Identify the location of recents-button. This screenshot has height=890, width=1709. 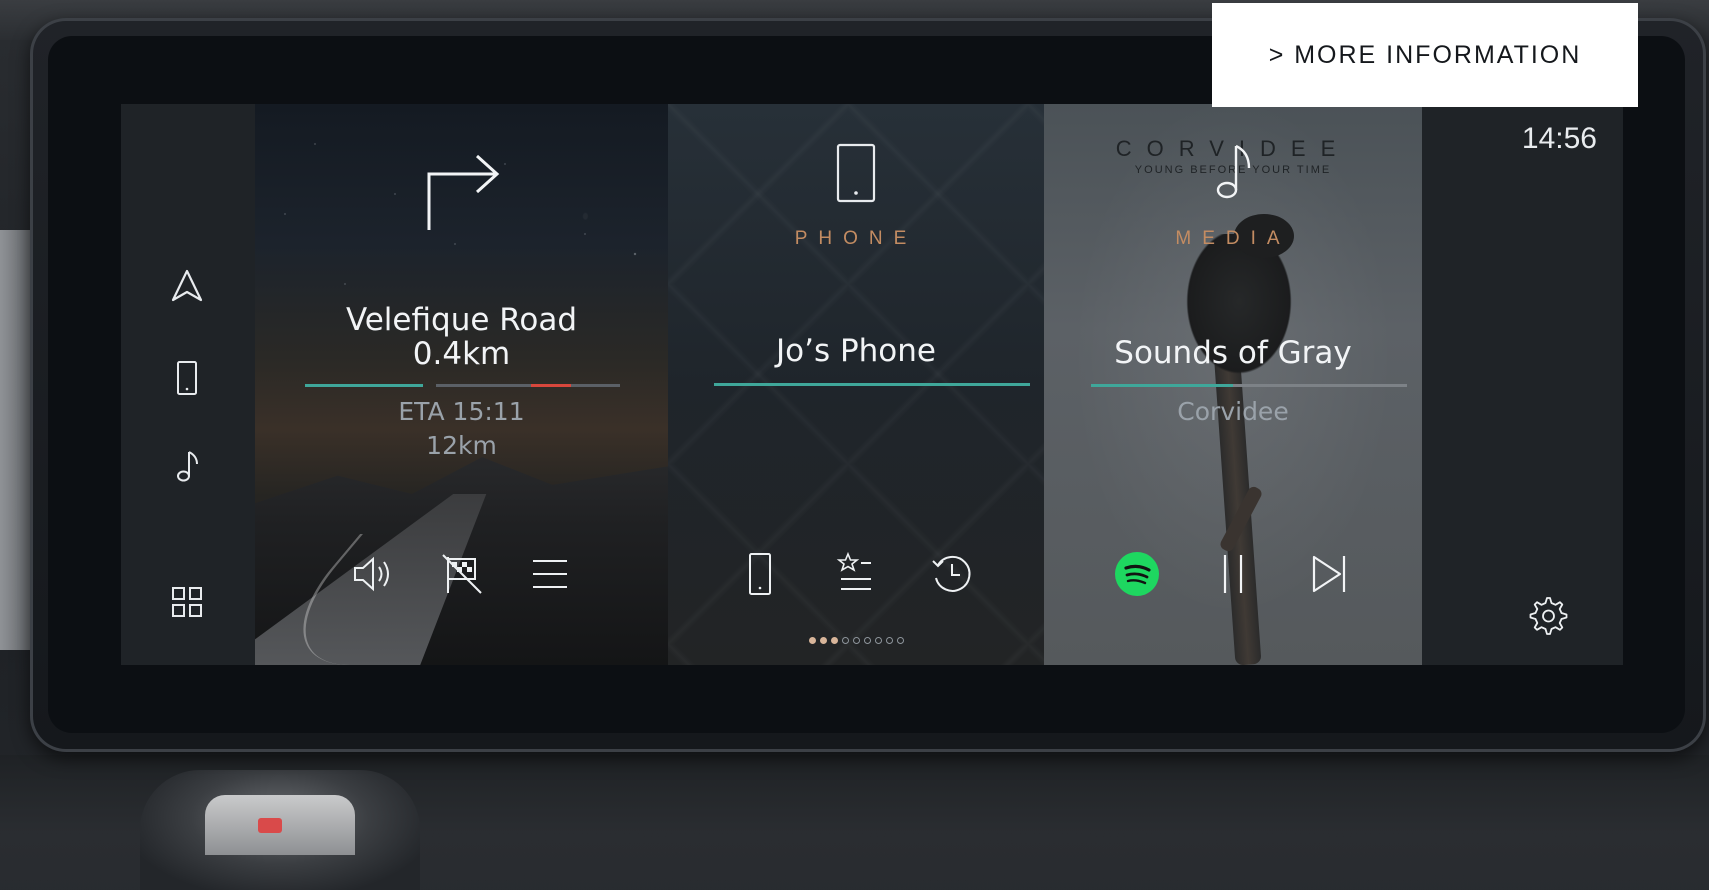
(952, 574).